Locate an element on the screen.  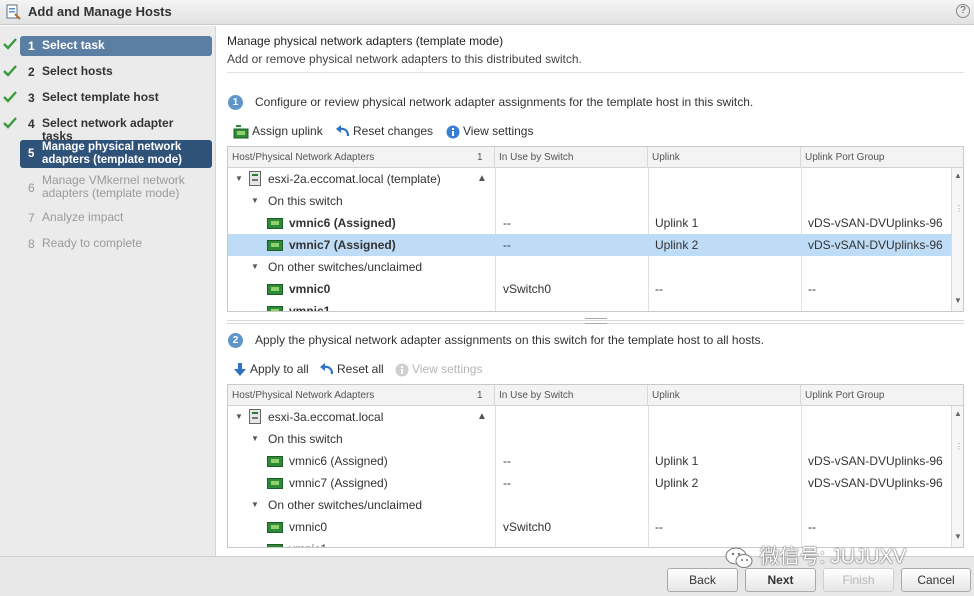
reset-changes-button: Reset changes is located at coordinates (384, 131).